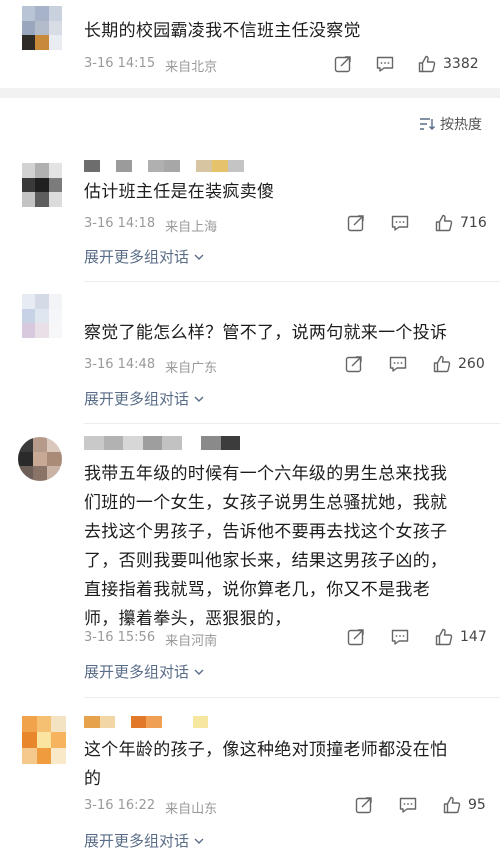  Describe the element at coordinates (266, 503) in the screenshot. I see `comment-text-line: 们班的一个女生，女孩子说男生总骚扰她，我就` at that location.